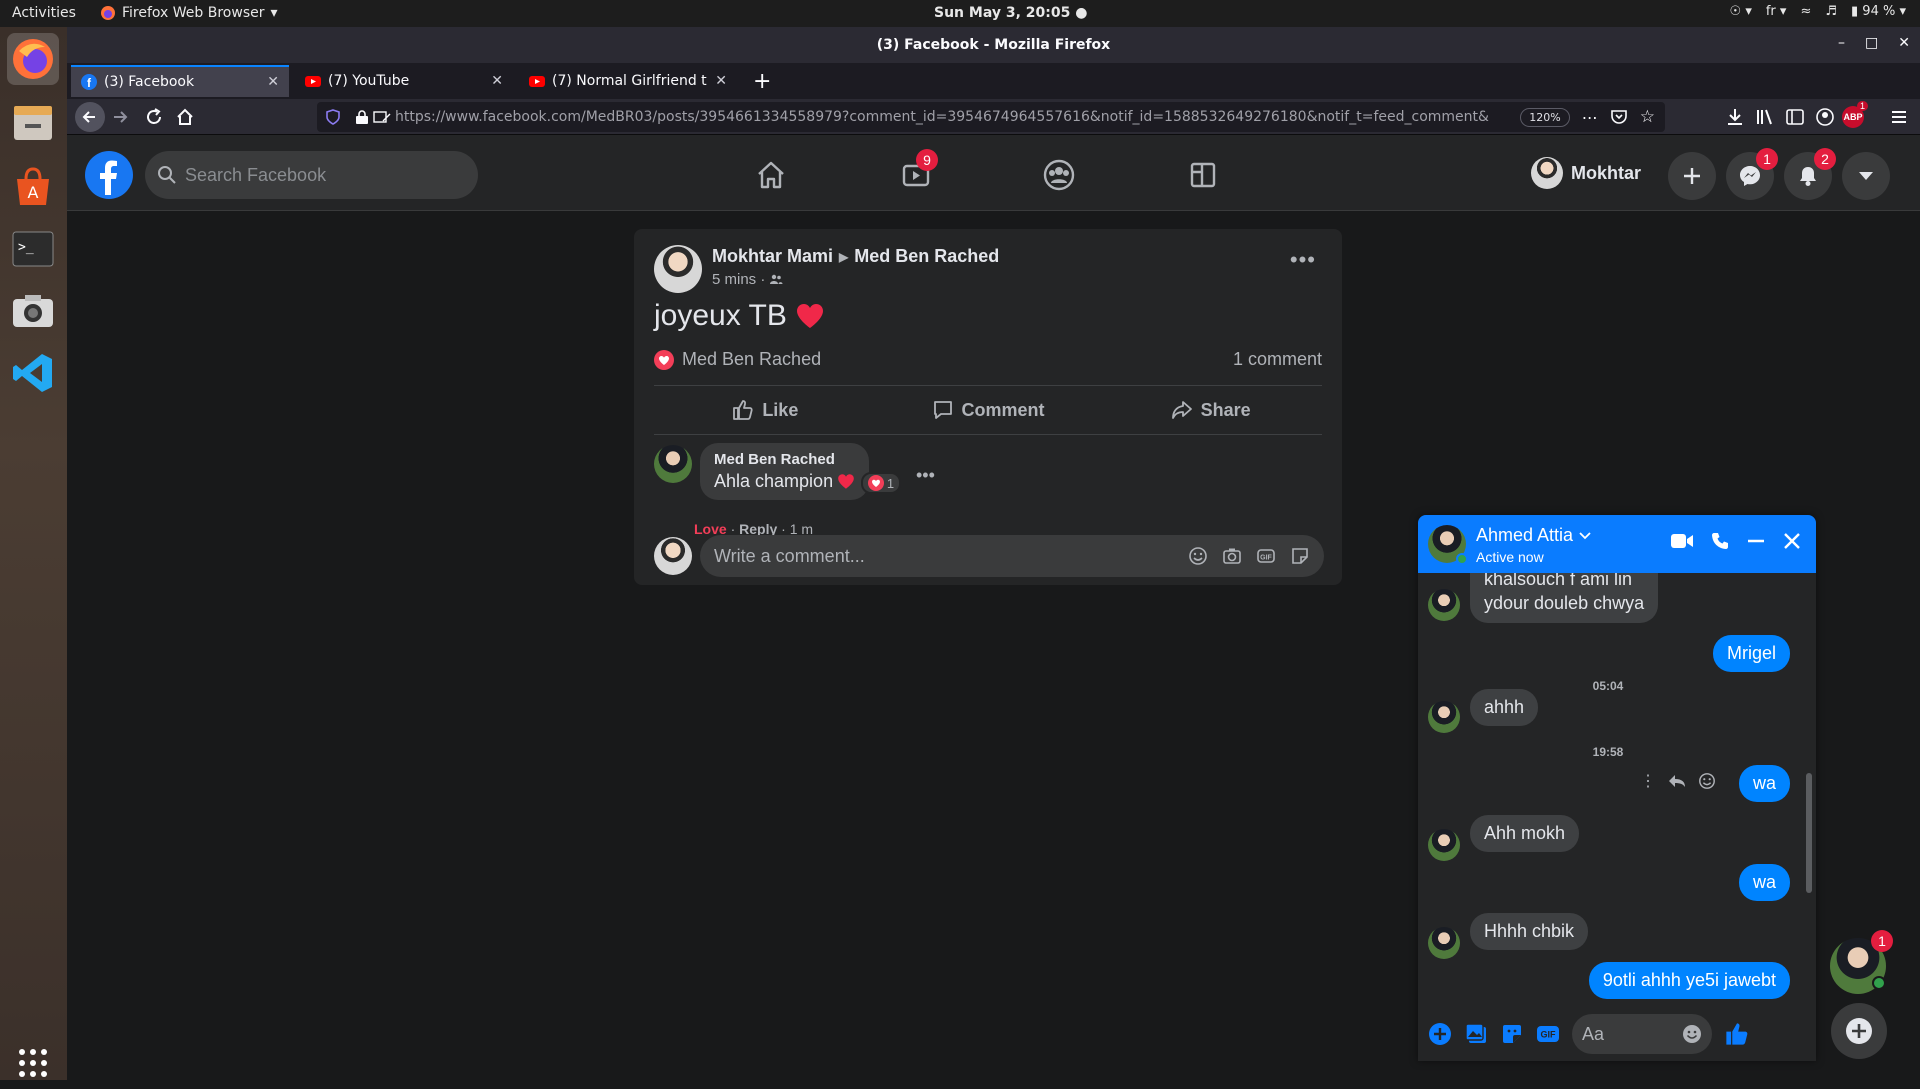  Describe the element at coordinates (1899, 117) in the screenshot. I see `hamburger-menu-icon` at that location.